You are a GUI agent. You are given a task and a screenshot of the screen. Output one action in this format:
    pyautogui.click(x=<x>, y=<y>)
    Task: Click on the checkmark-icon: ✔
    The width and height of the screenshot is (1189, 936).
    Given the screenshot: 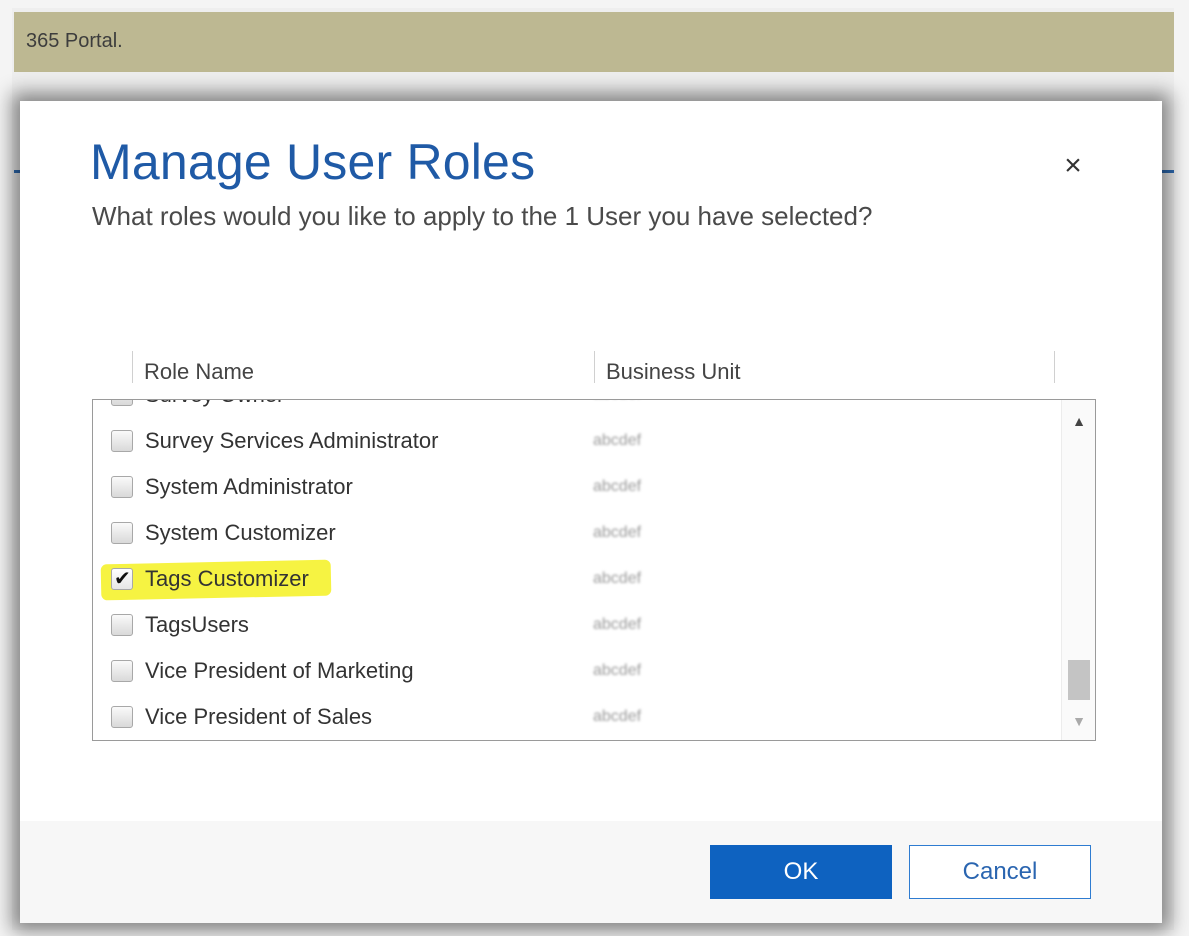 What is the action you would take?
    pyautogui.click(x=122, y=579)
    